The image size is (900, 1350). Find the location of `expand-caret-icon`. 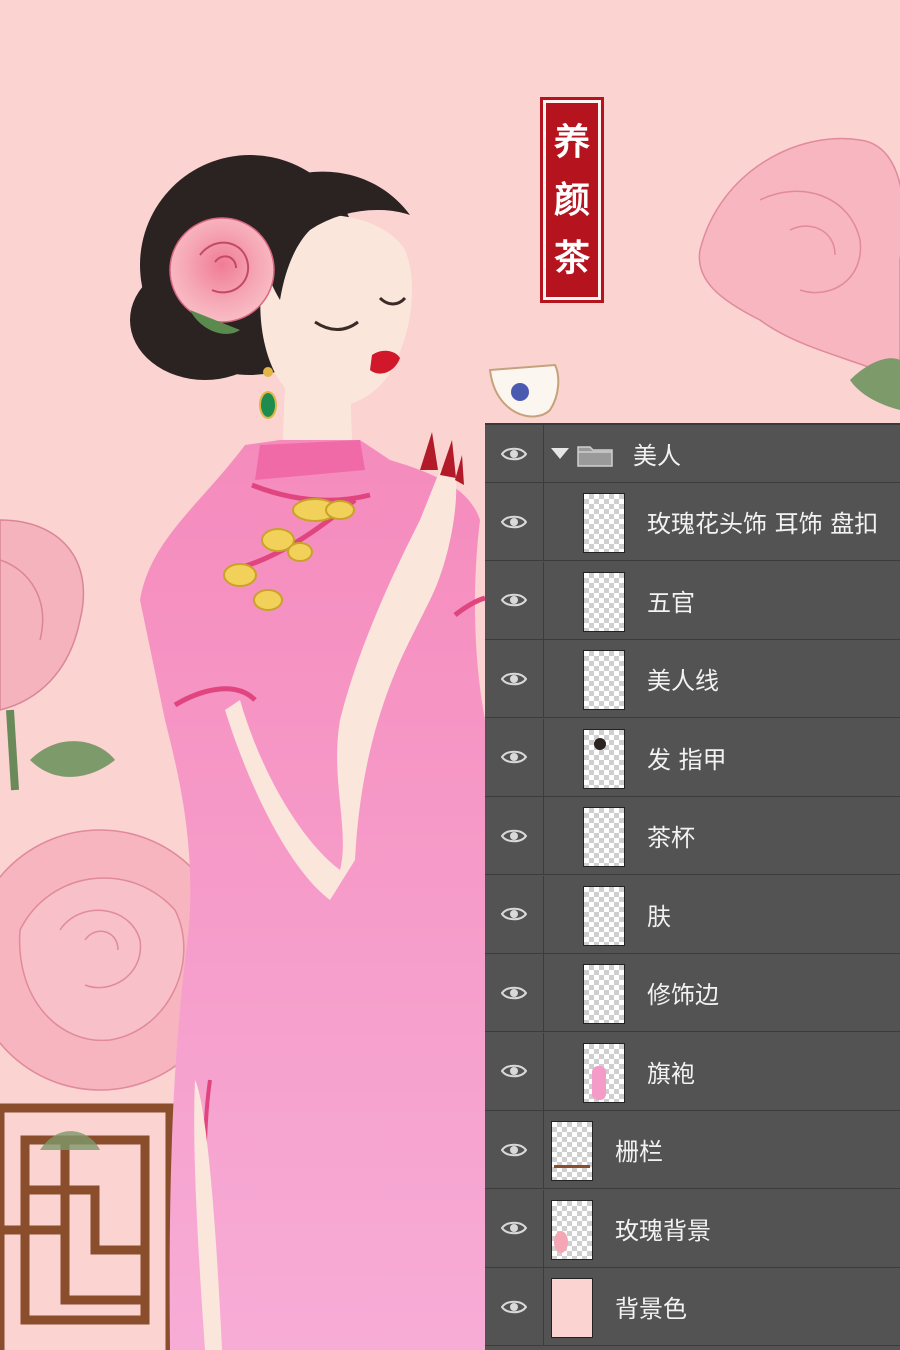

expand-caret-icon is located at coordinates (560, 453).